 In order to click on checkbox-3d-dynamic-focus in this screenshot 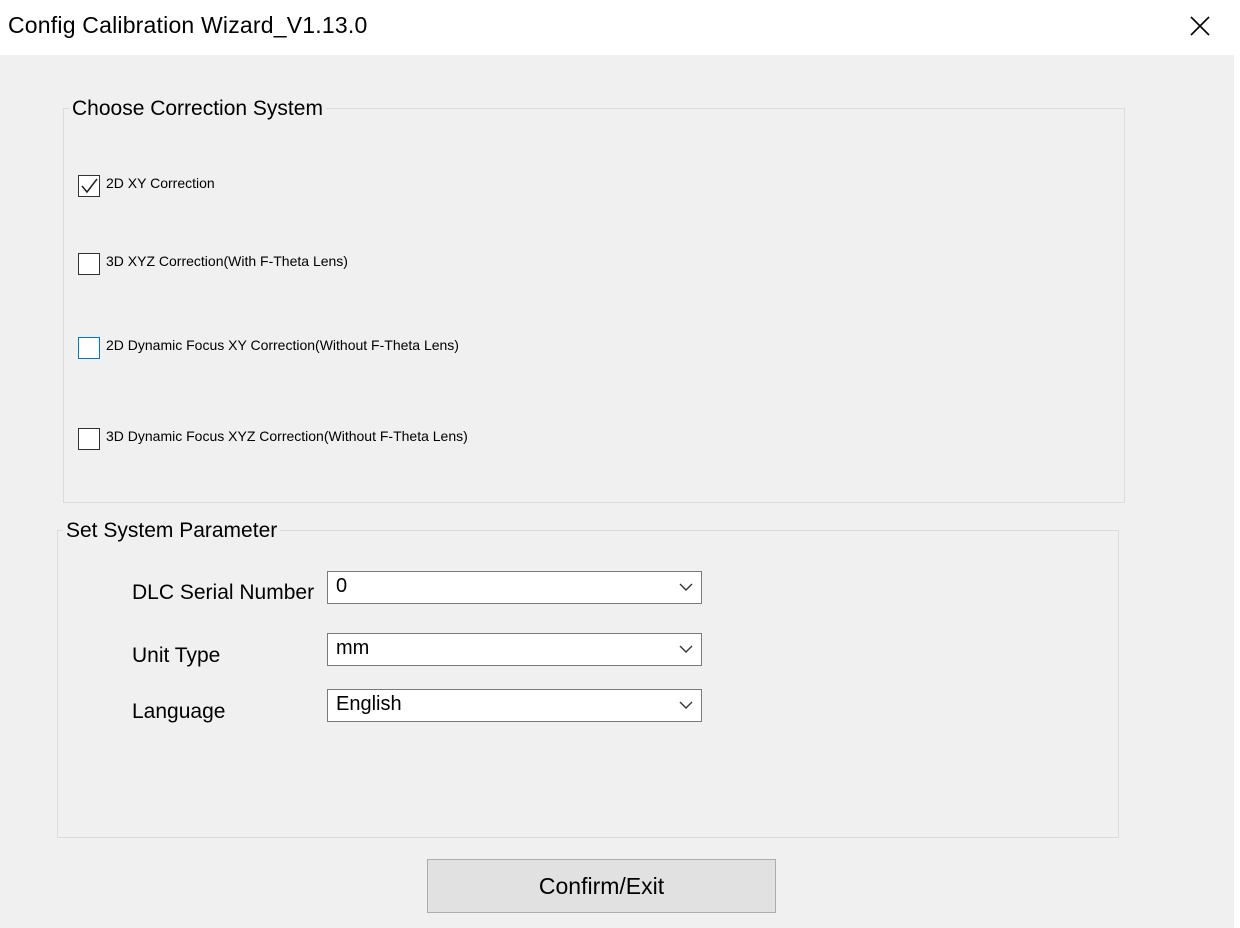, I will do `click(89, 439)`.